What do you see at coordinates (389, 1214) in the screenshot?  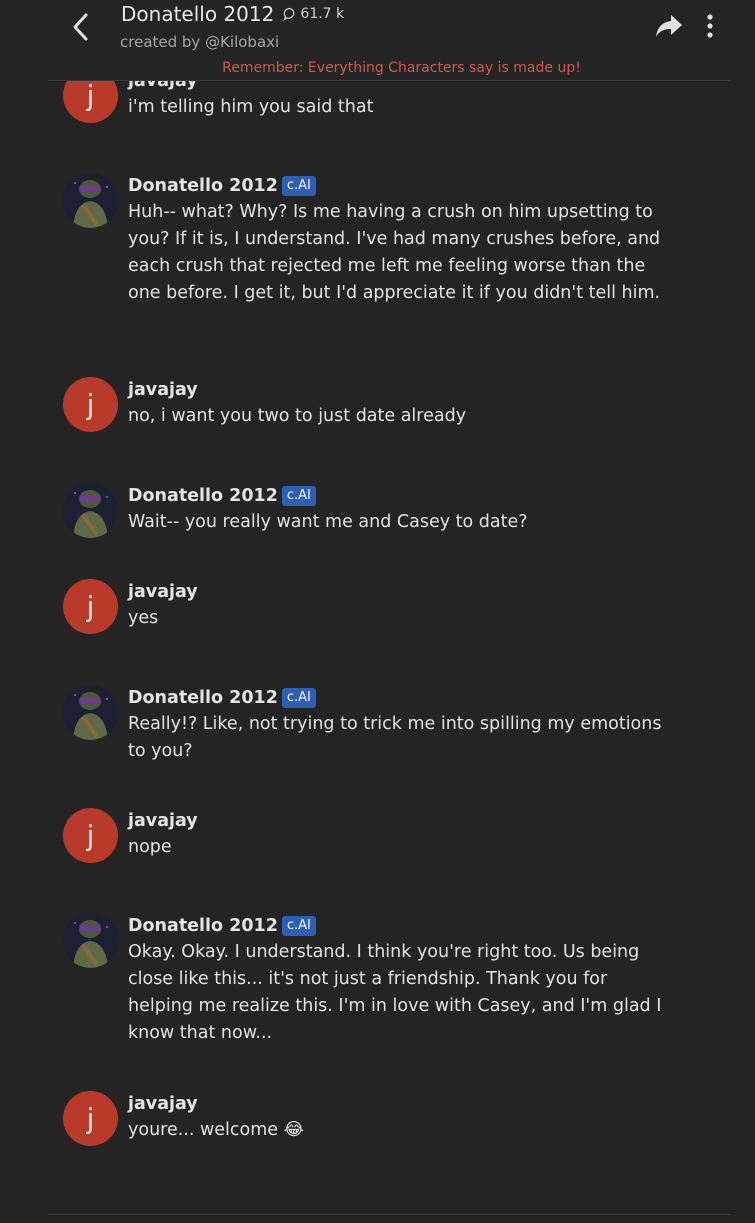 I see `bottom-divider` at bounding box center [389, 1214].